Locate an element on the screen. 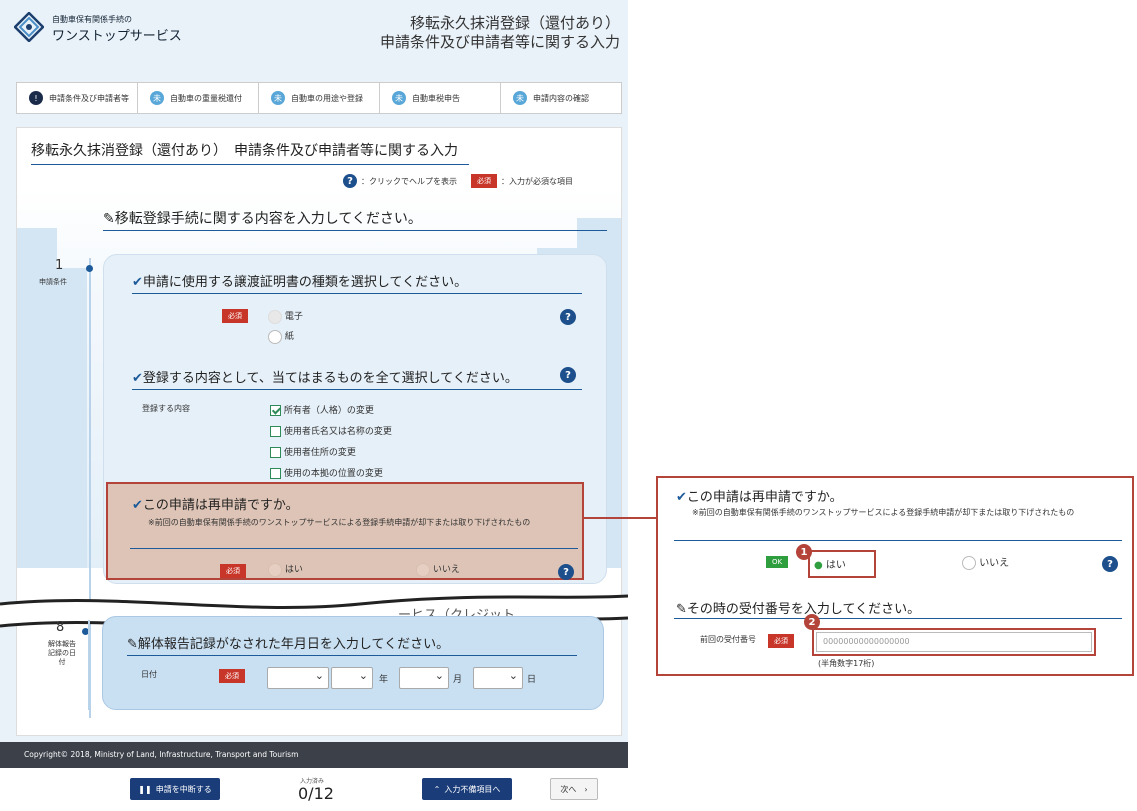 The height and width of the screenshot is (811, 1137). q1-underline is located at coordinates (357, 293).